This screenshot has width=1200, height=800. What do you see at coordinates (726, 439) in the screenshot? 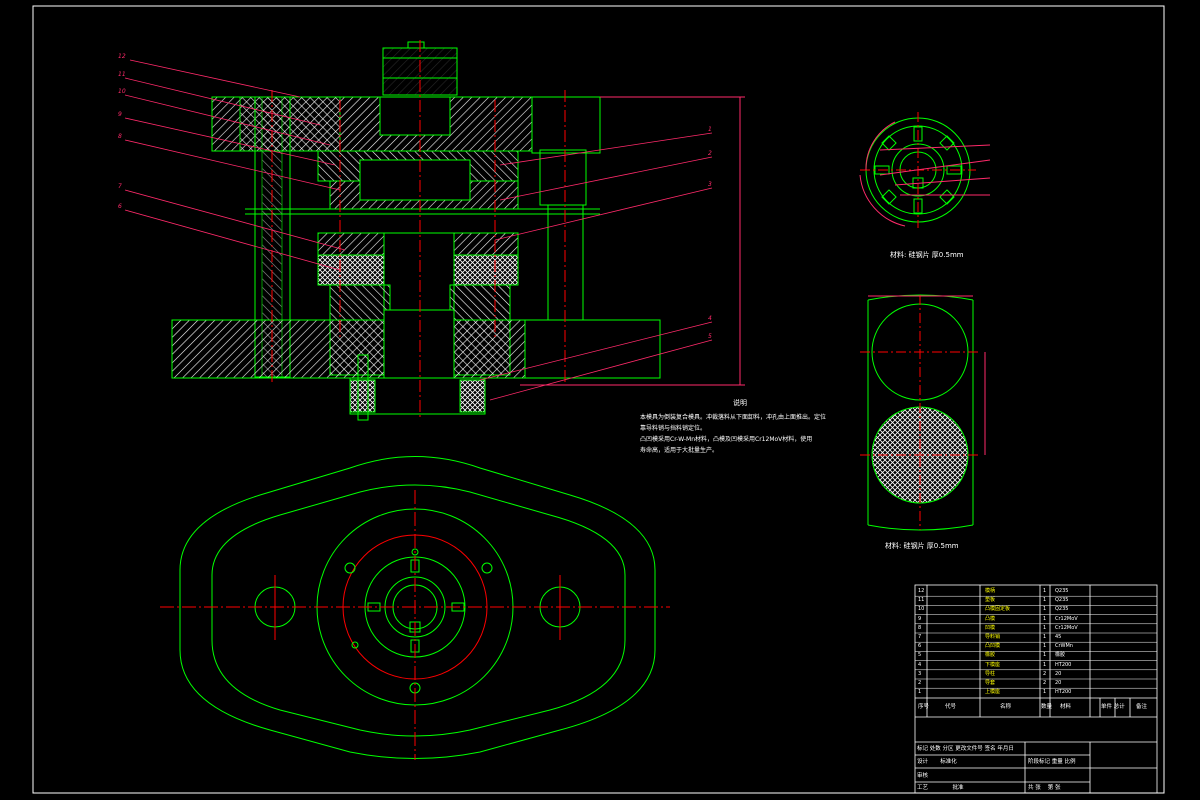
I see `note-line: 凸凹模采用Cr-W-Mn材料，凸模及凹模采用Cr12MoV材料，使用` at bounding box center [726, 439].